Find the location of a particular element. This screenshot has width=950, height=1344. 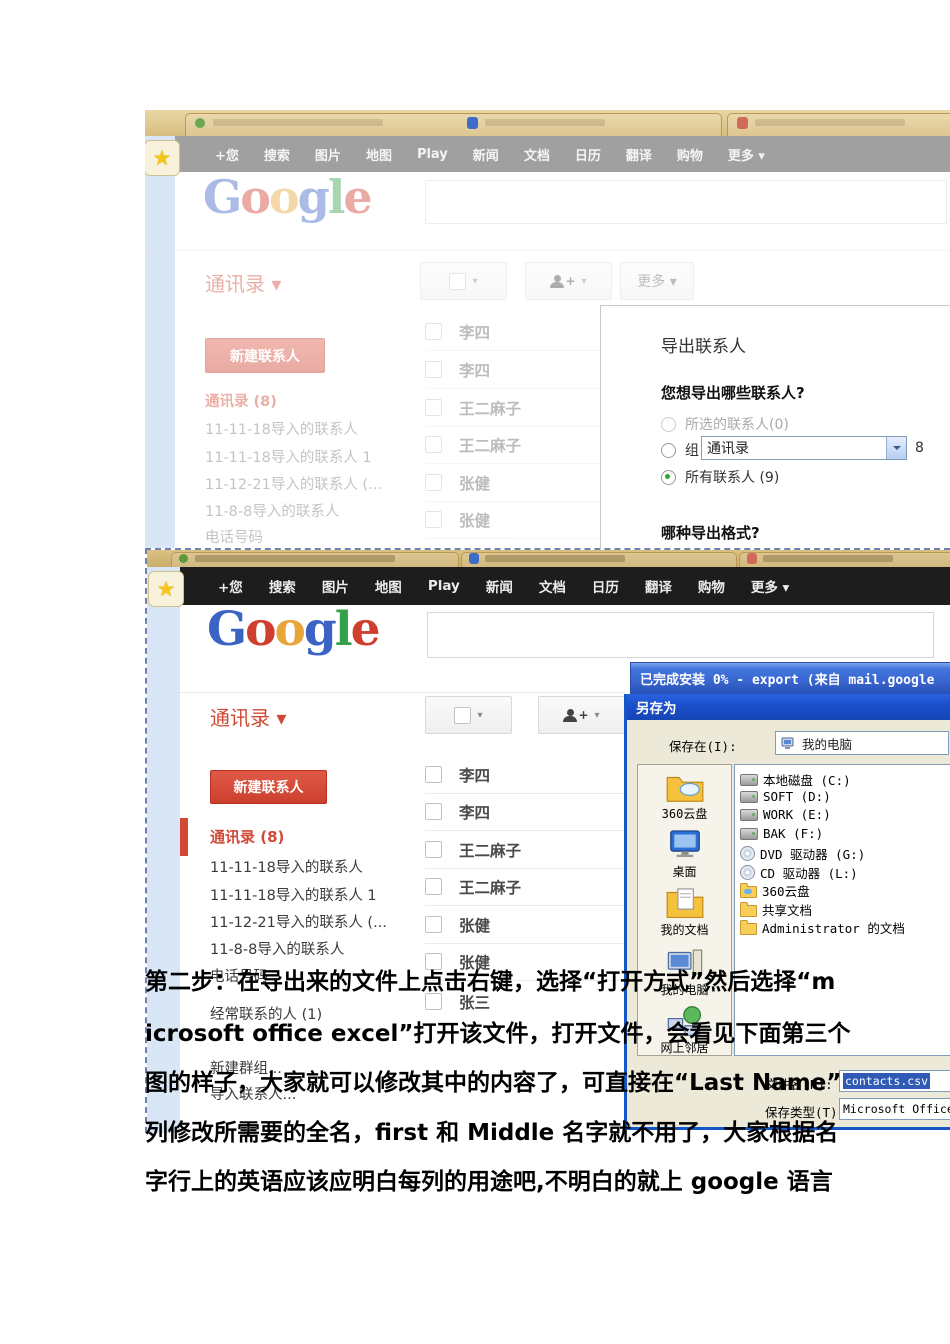

nav-item-you: +您 is located at coordinates (230, 586).